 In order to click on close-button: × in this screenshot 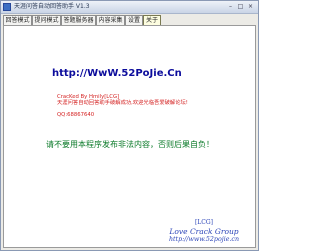, I will do `click(250, 6)`.